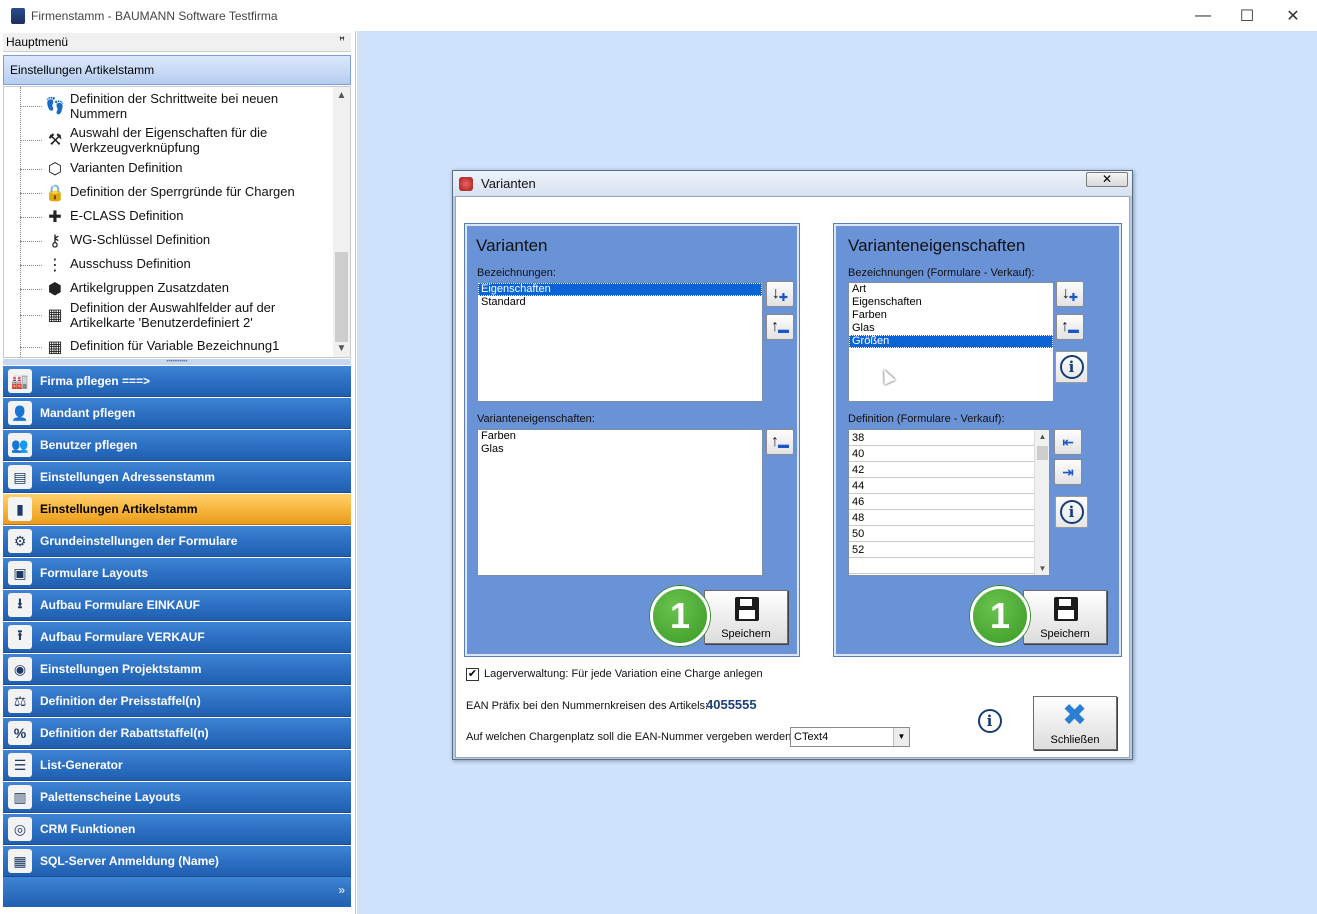 The width and height of the screenshot is (1317, 914). I want to click on panel-splitter: ••••••••••, so click(177, 362).